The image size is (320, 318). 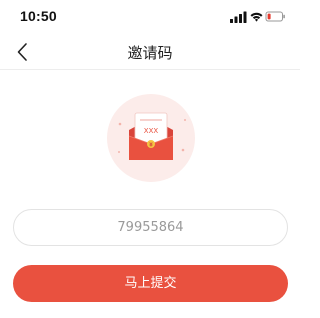 I want to click on red-envelope-icon: XXX ¥, so click(x=151, y=138).